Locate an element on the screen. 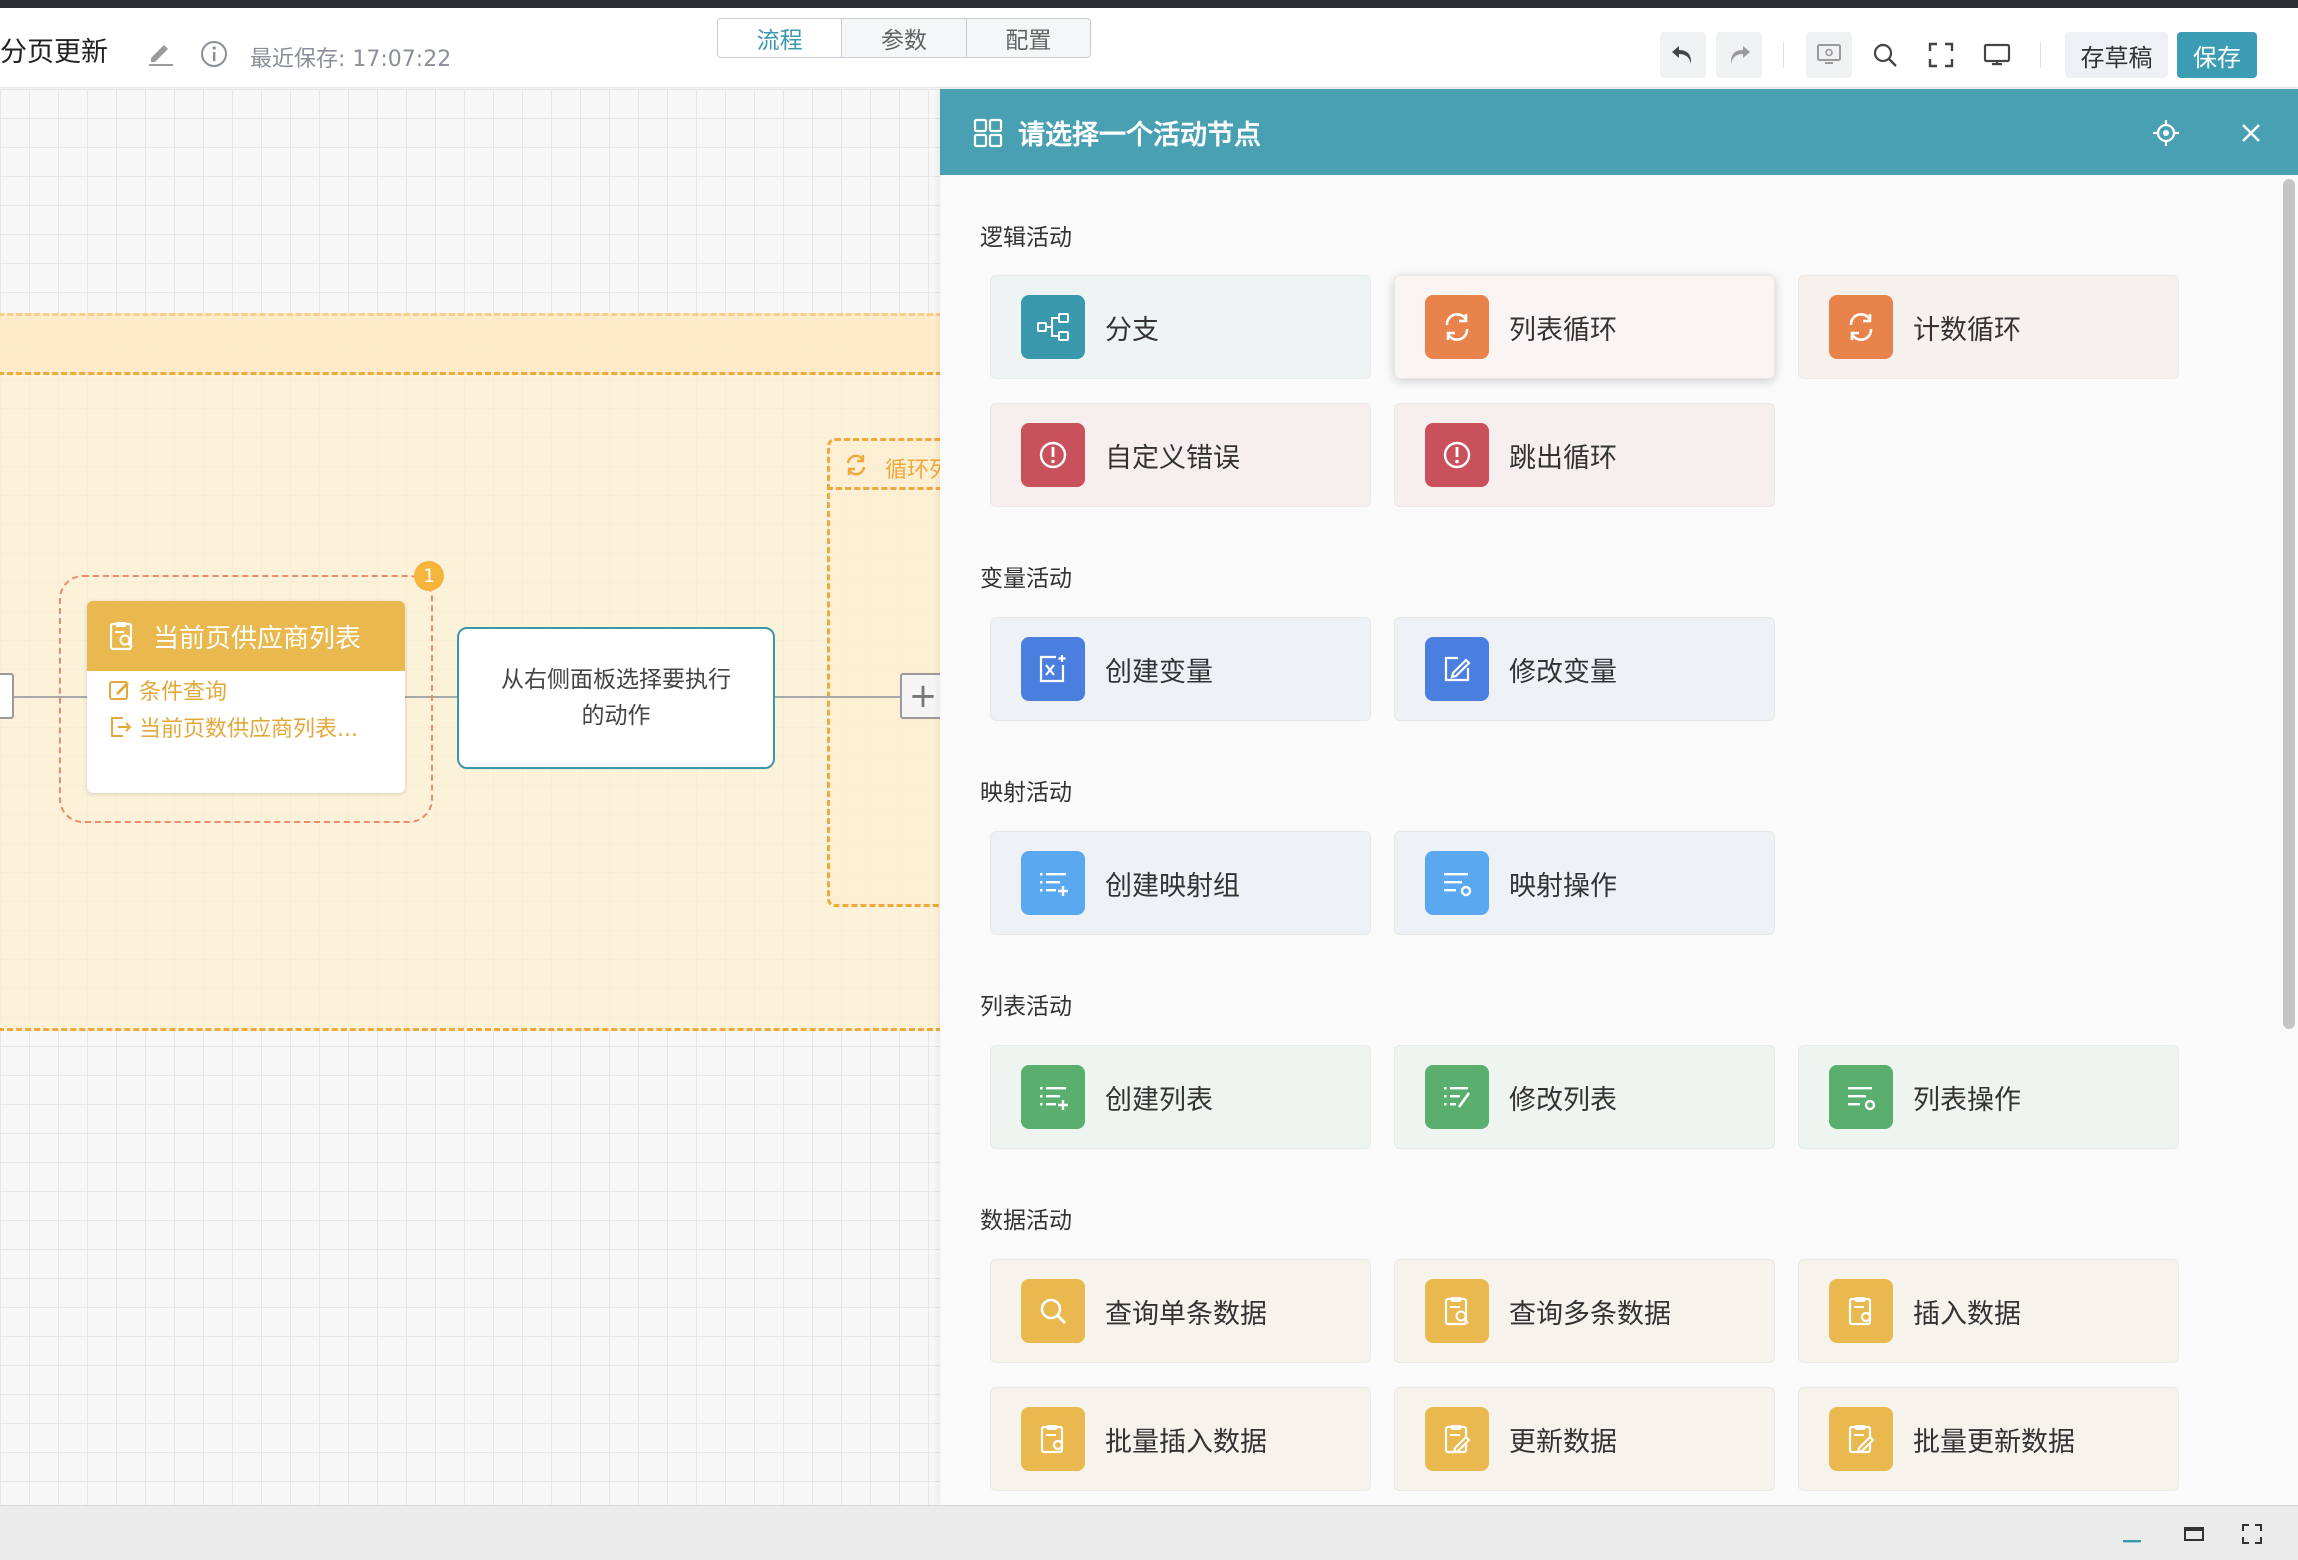  activity-query-single: 查询单条数据 is located at coordinates (1180, 1311).